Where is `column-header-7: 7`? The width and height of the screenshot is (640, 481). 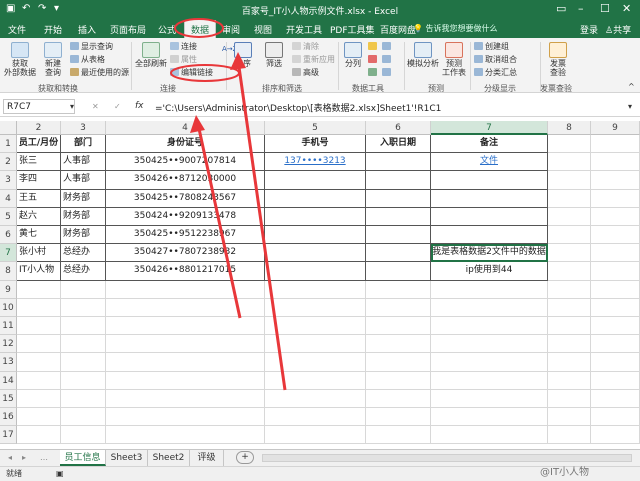
column-header-7: 7 is located at coordinates (489, 128).